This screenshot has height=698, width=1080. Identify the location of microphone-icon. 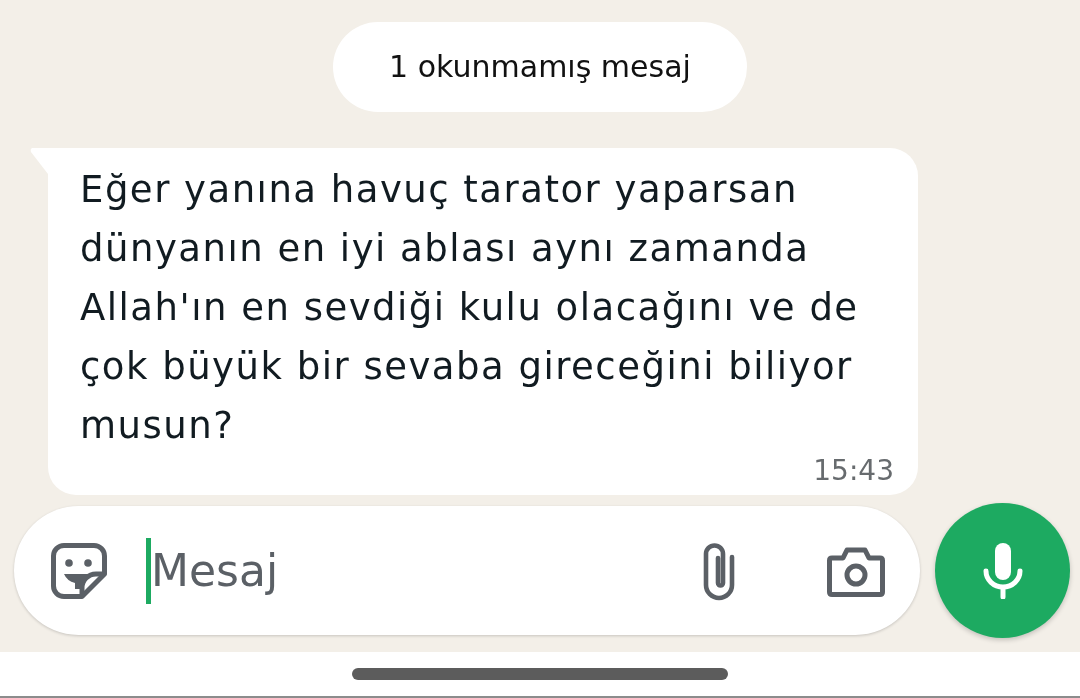
(1002, 570).